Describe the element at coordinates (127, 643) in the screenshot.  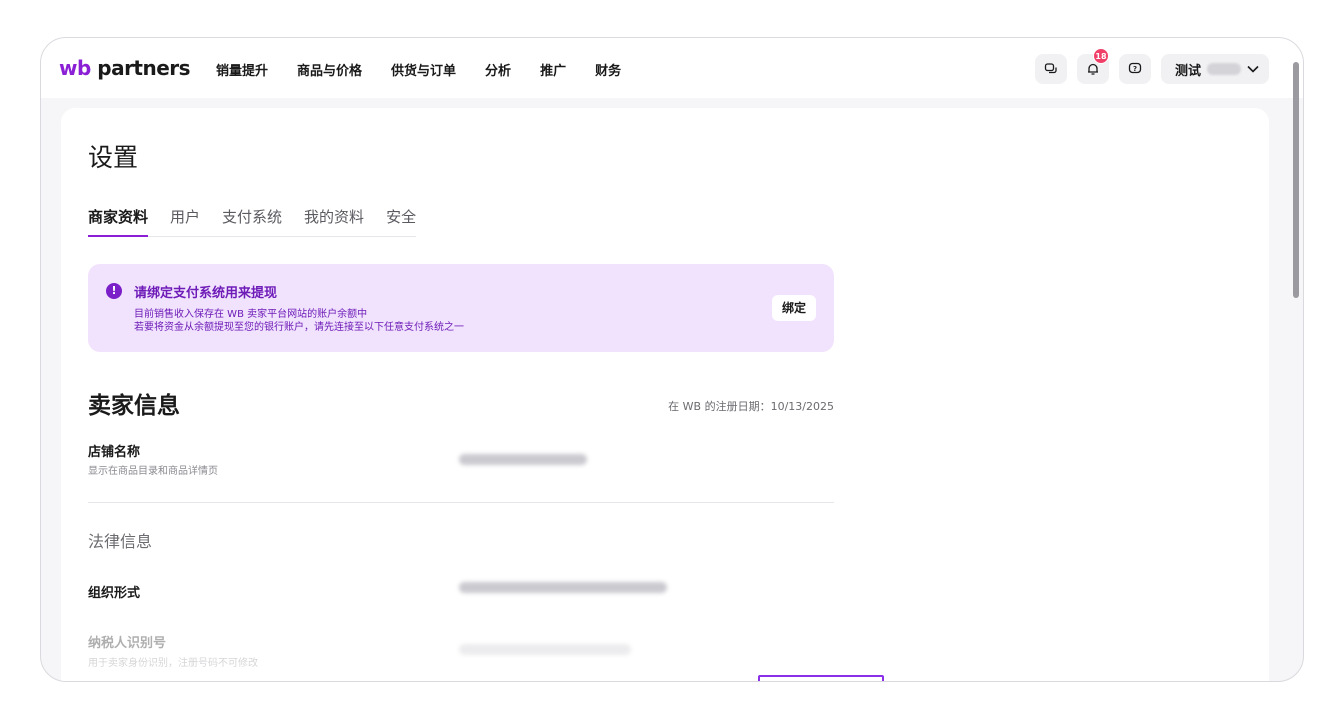
I see `tax-id-label: 纳税人识别号` at that location.